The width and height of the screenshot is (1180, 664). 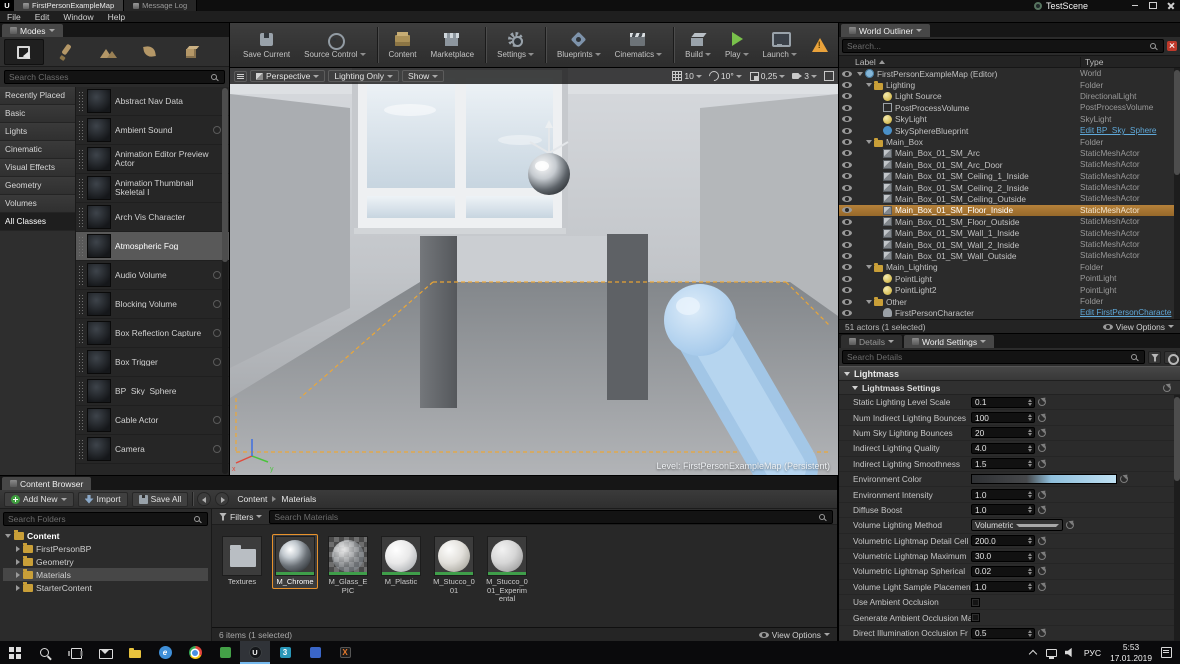 What do you see at coordinates (152, 420) in the screenshot?
I see `placeable-actor-item: Cable Actor` at bounding box center [152, 420].